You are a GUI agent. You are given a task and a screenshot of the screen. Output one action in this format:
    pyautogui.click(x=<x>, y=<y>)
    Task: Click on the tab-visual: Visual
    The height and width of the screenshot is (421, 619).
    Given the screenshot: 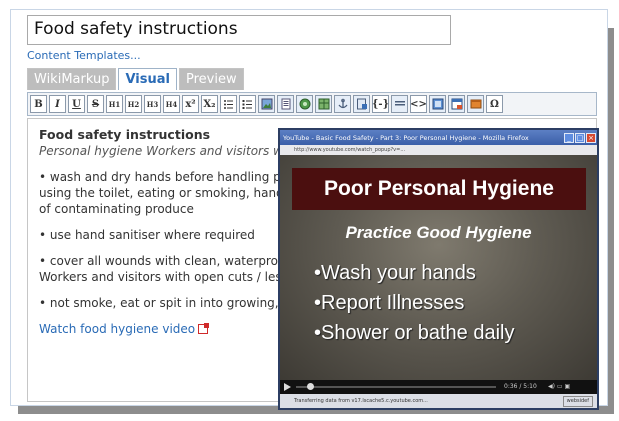 What is the action you would take?
    pyautogui.click(x=147, y=79)
    